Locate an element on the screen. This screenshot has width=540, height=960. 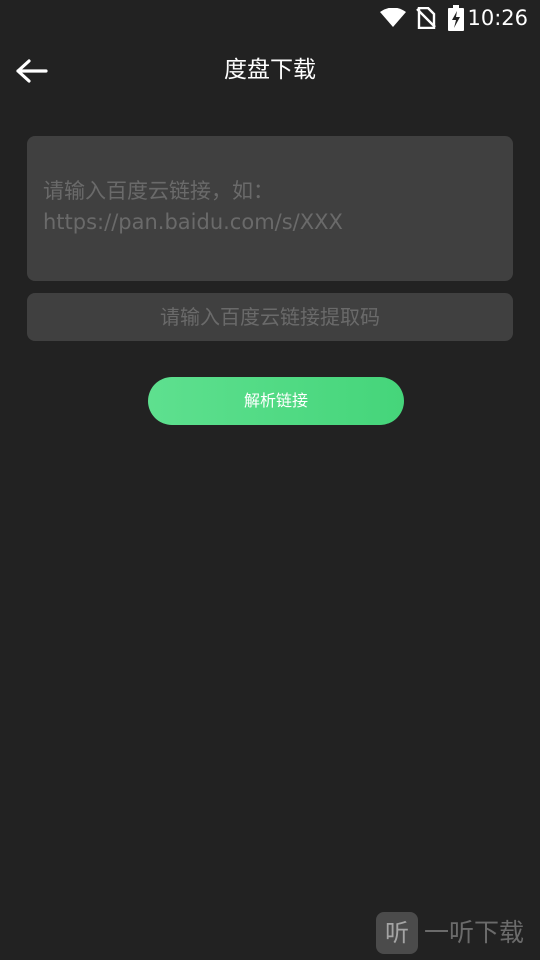
parse-link-button: 解析链接 is located at coordinates (276, 401).